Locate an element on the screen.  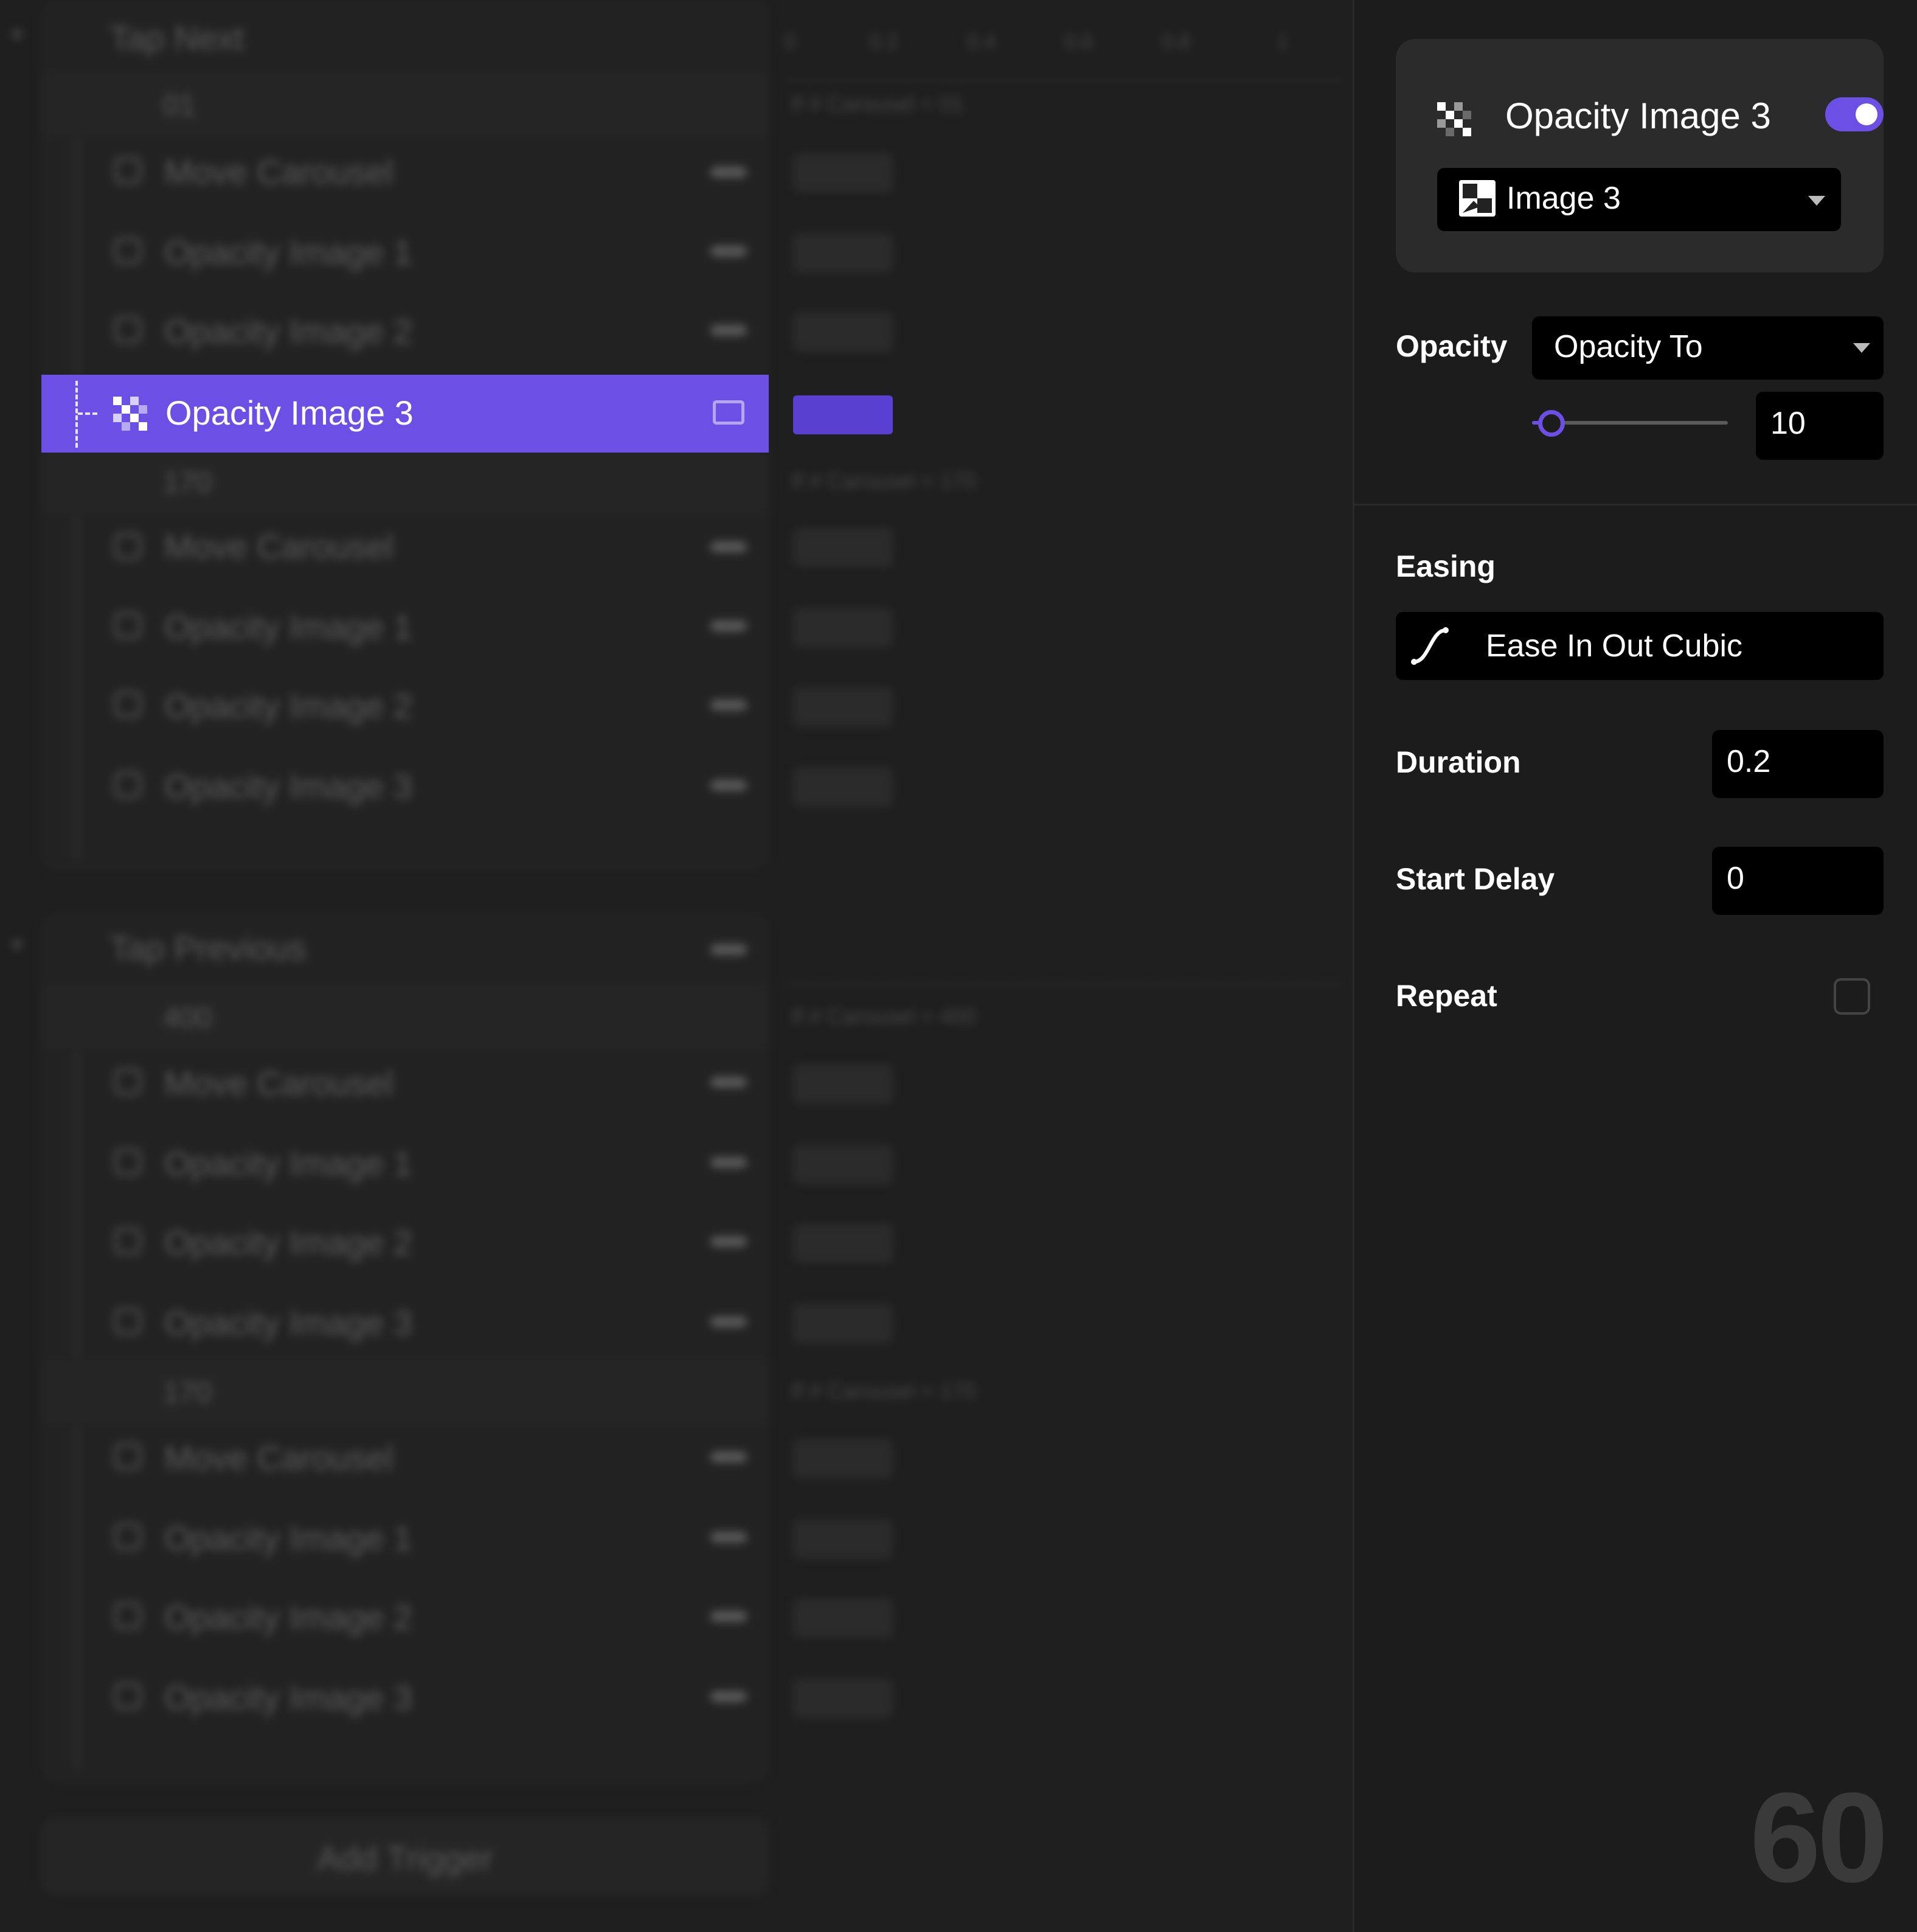
action-title: Opacity Image 3 is located at coordinates (1638, 116).